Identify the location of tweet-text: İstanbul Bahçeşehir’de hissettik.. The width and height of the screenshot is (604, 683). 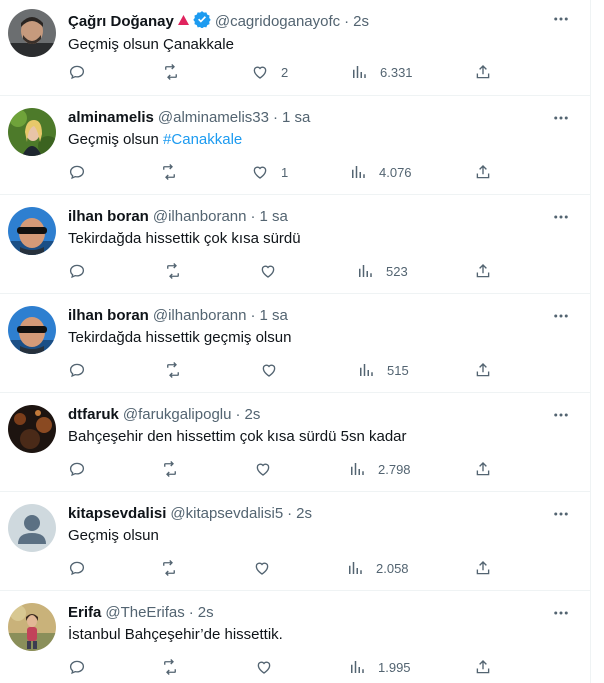
(175, 634).